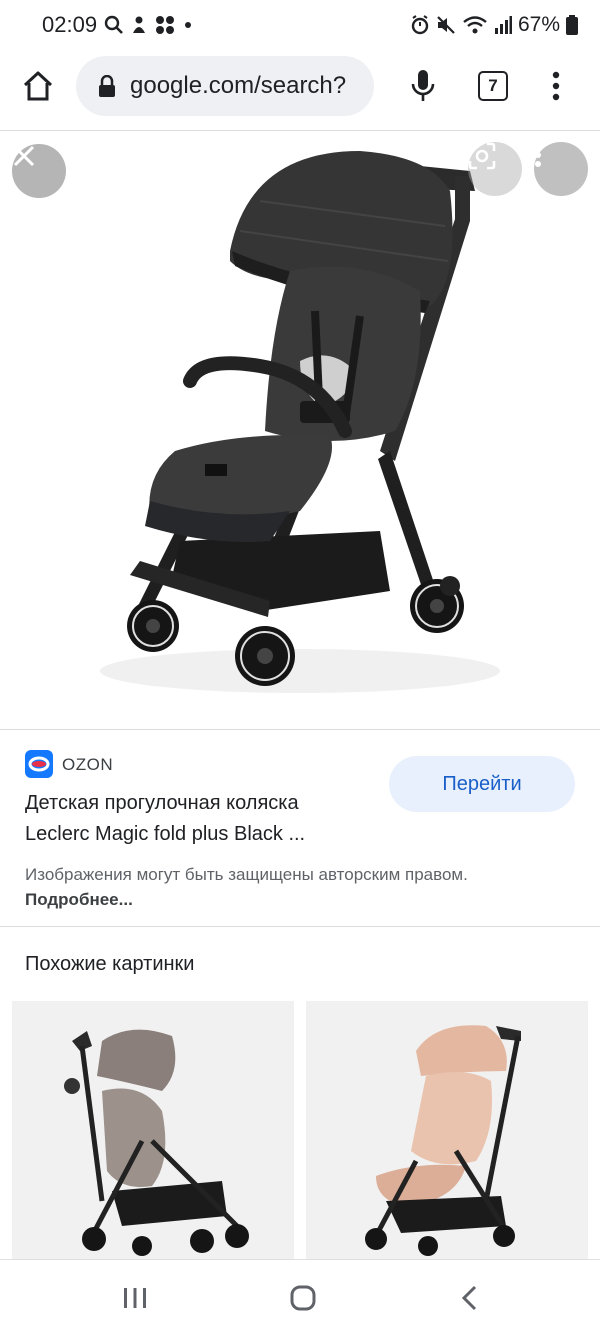 This screenshot has width=600, height=1333. Describe the element at coordinates (475, 25) in the screenshot. I see `wifi-icon` at that location.